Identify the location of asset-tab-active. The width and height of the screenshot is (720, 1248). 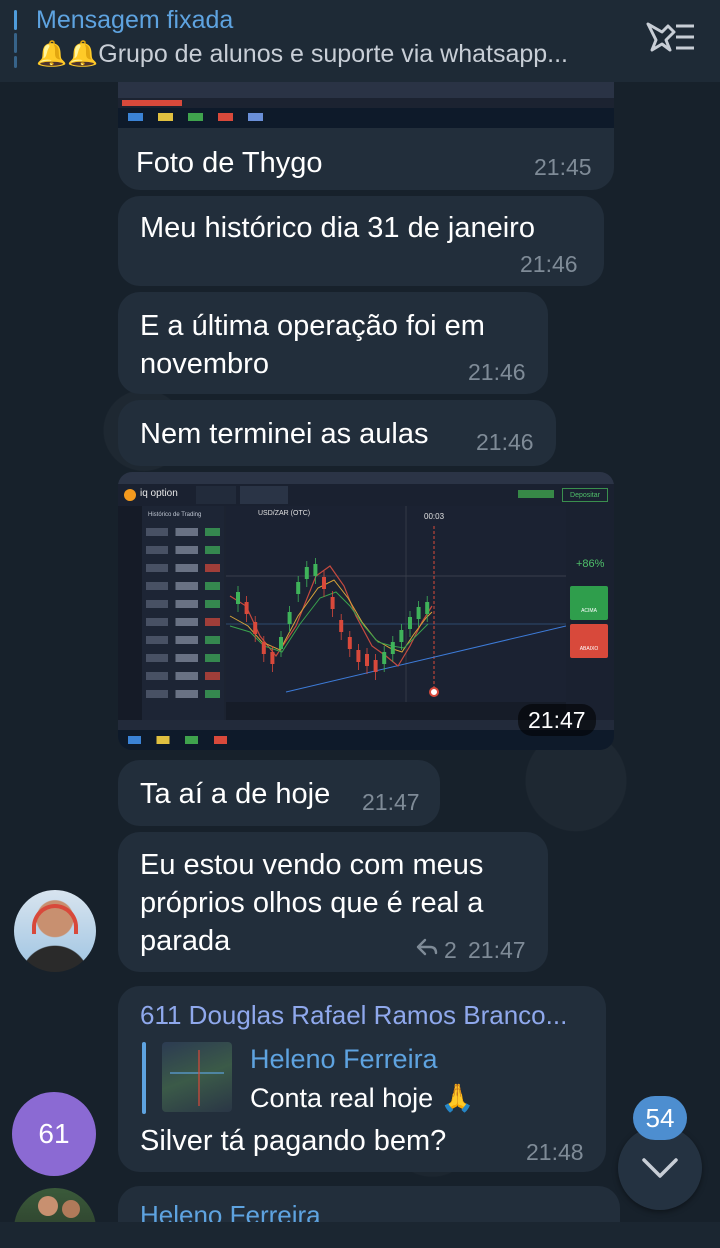
(264, 495).